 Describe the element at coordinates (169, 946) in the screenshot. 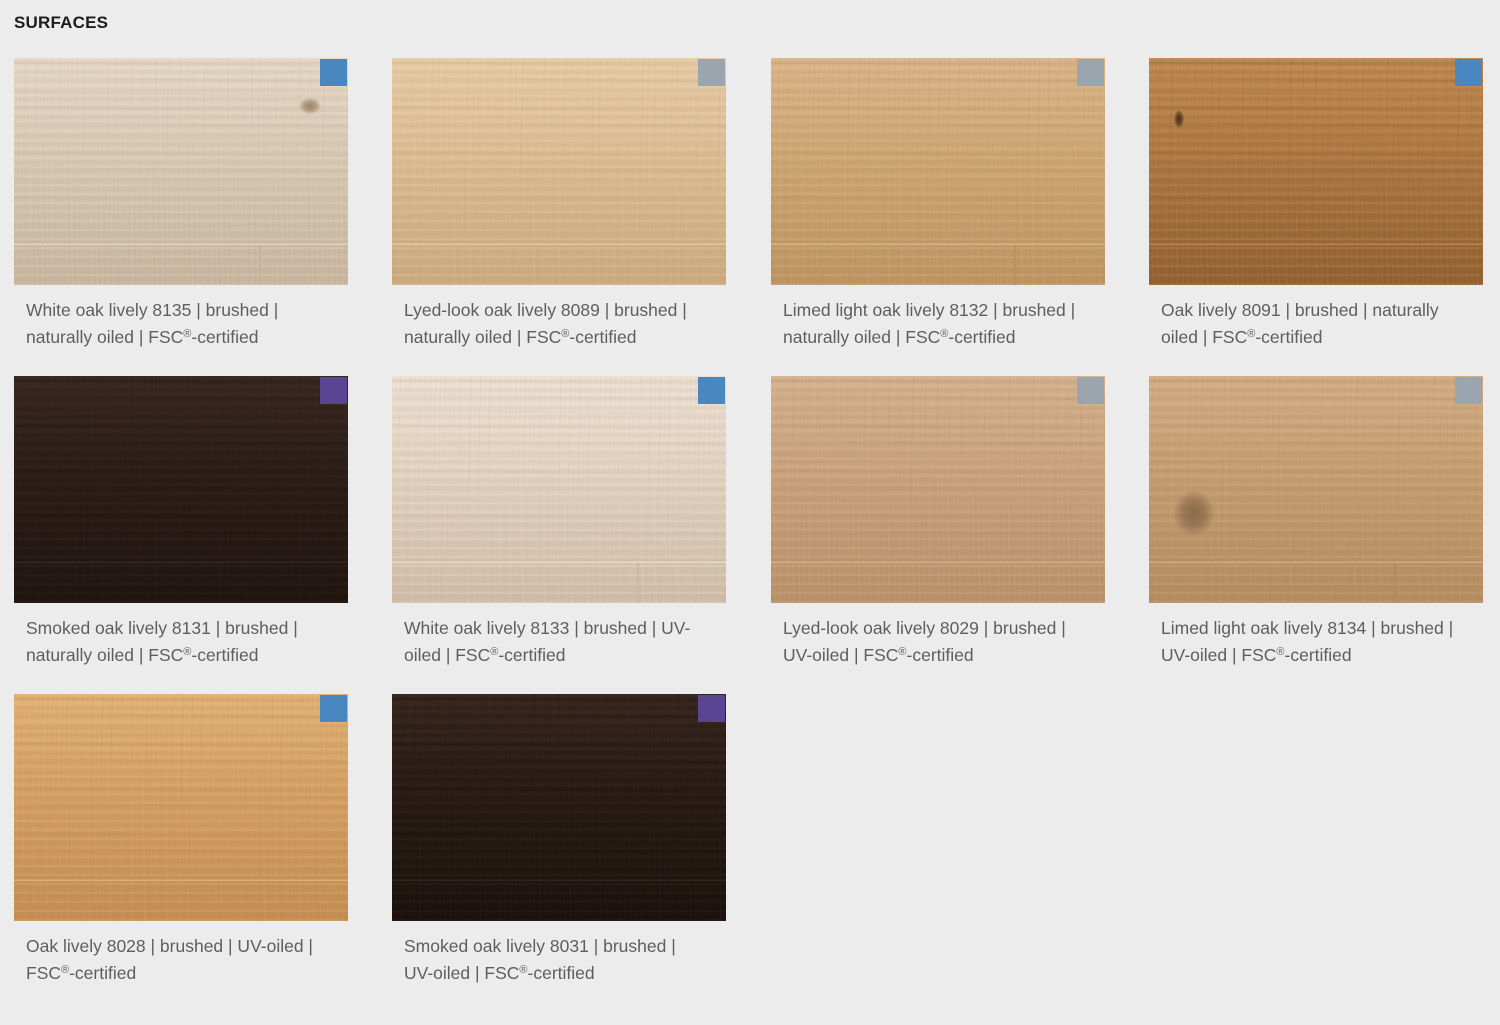

I see `caption-line-1: Oak lively 8028 | brushed | UV-oiled |` at that location.